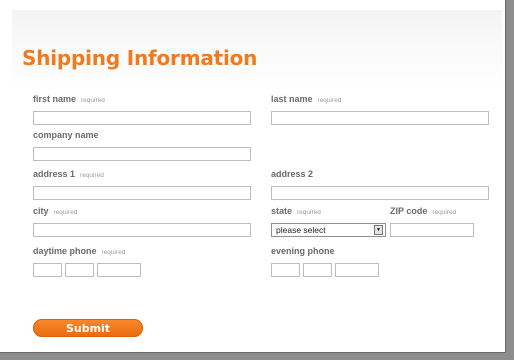 The image size is (514, 360). What do you see at coordinates (87, 261) in the screenshot?
I see `daytime-phone-field: daytime phone required` at bounding box center [87, 261].